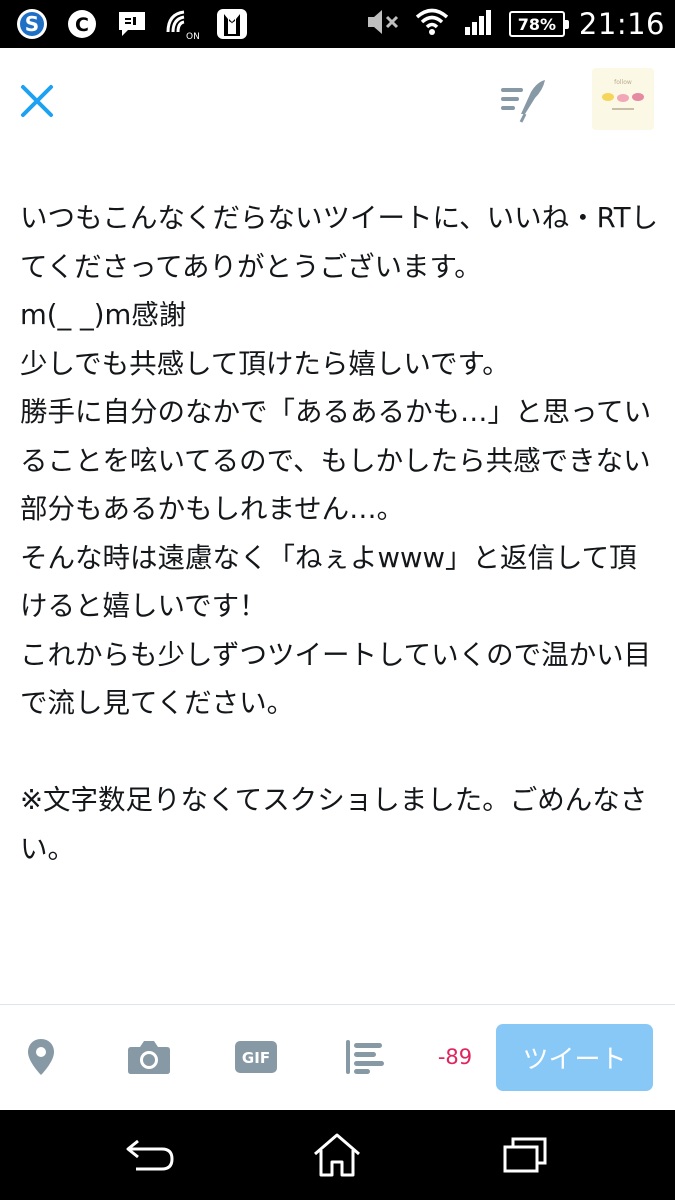 The image size is (675, 1200). What do you see at coordinates (193, 37) in the screenshot?
I see `svg-text: ON` at bounding box center [193, 37].